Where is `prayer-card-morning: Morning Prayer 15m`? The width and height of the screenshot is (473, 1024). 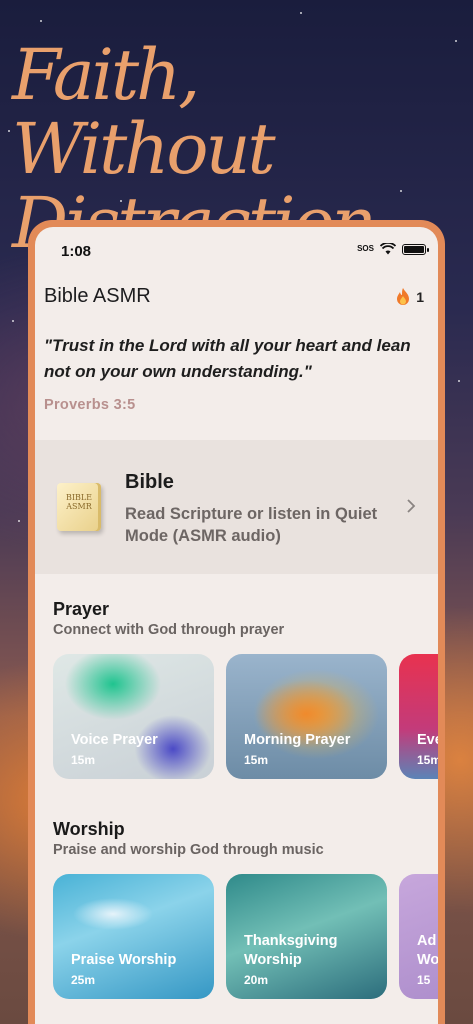
prayer-card-morning: Morning Prayer 15m is located at coordinates (306, 716).